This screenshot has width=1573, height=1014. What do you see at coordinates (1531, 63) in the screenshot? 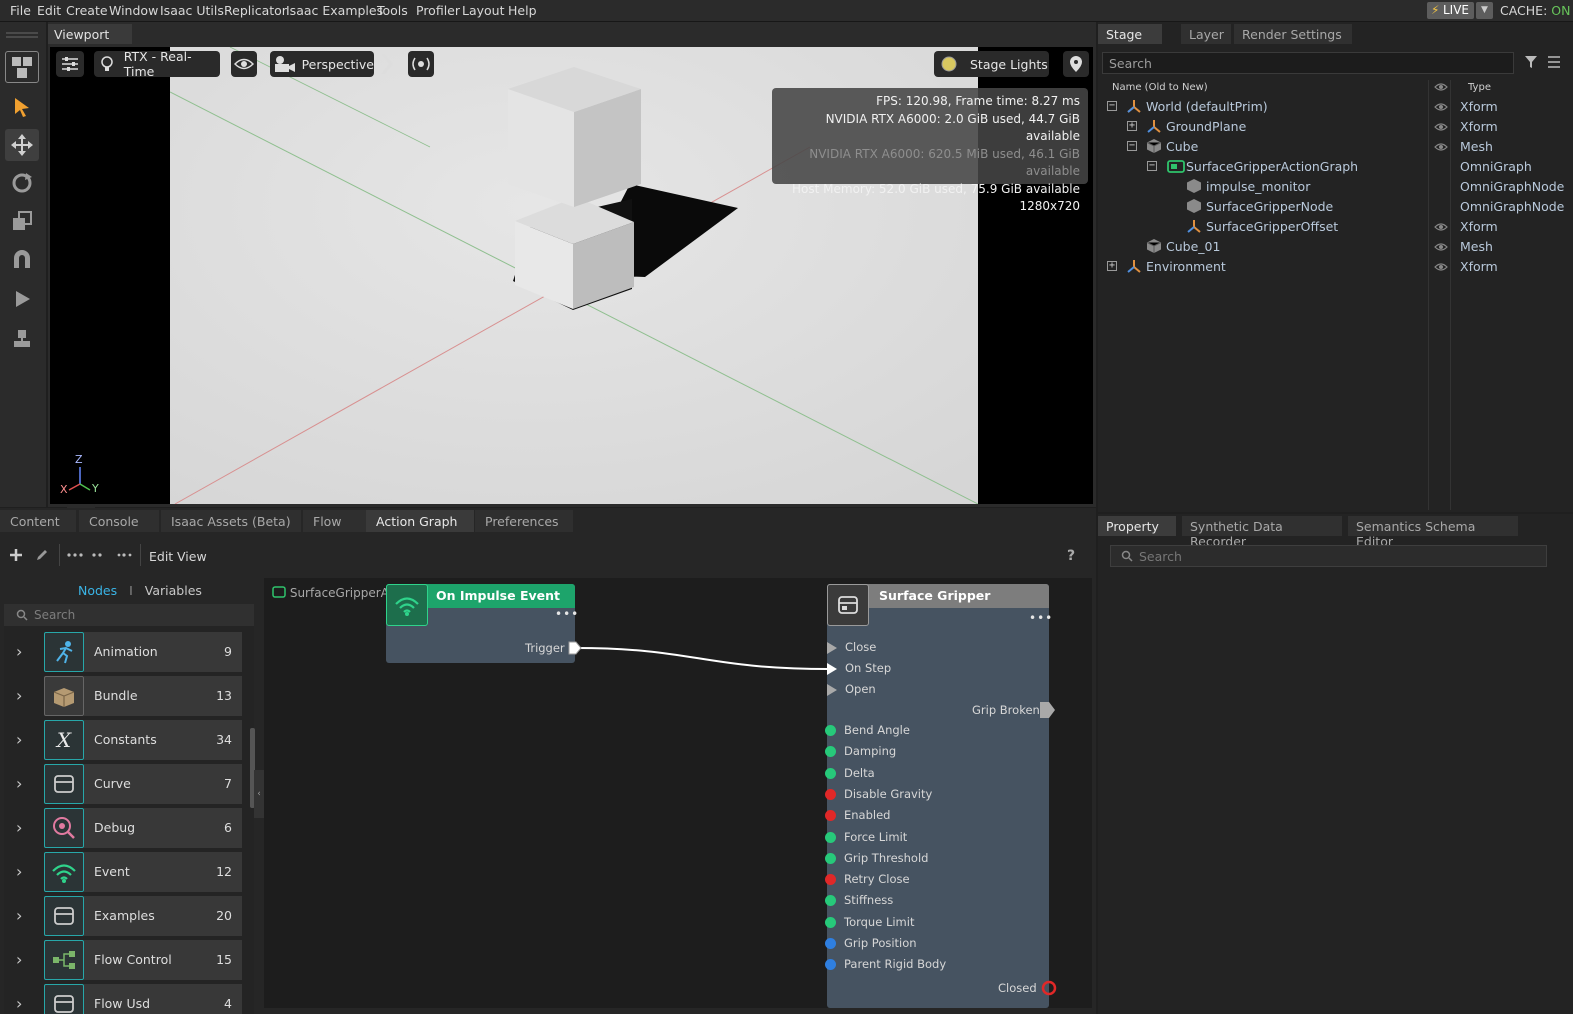
I see `filter-icon` at bounding box center [1531, 63].